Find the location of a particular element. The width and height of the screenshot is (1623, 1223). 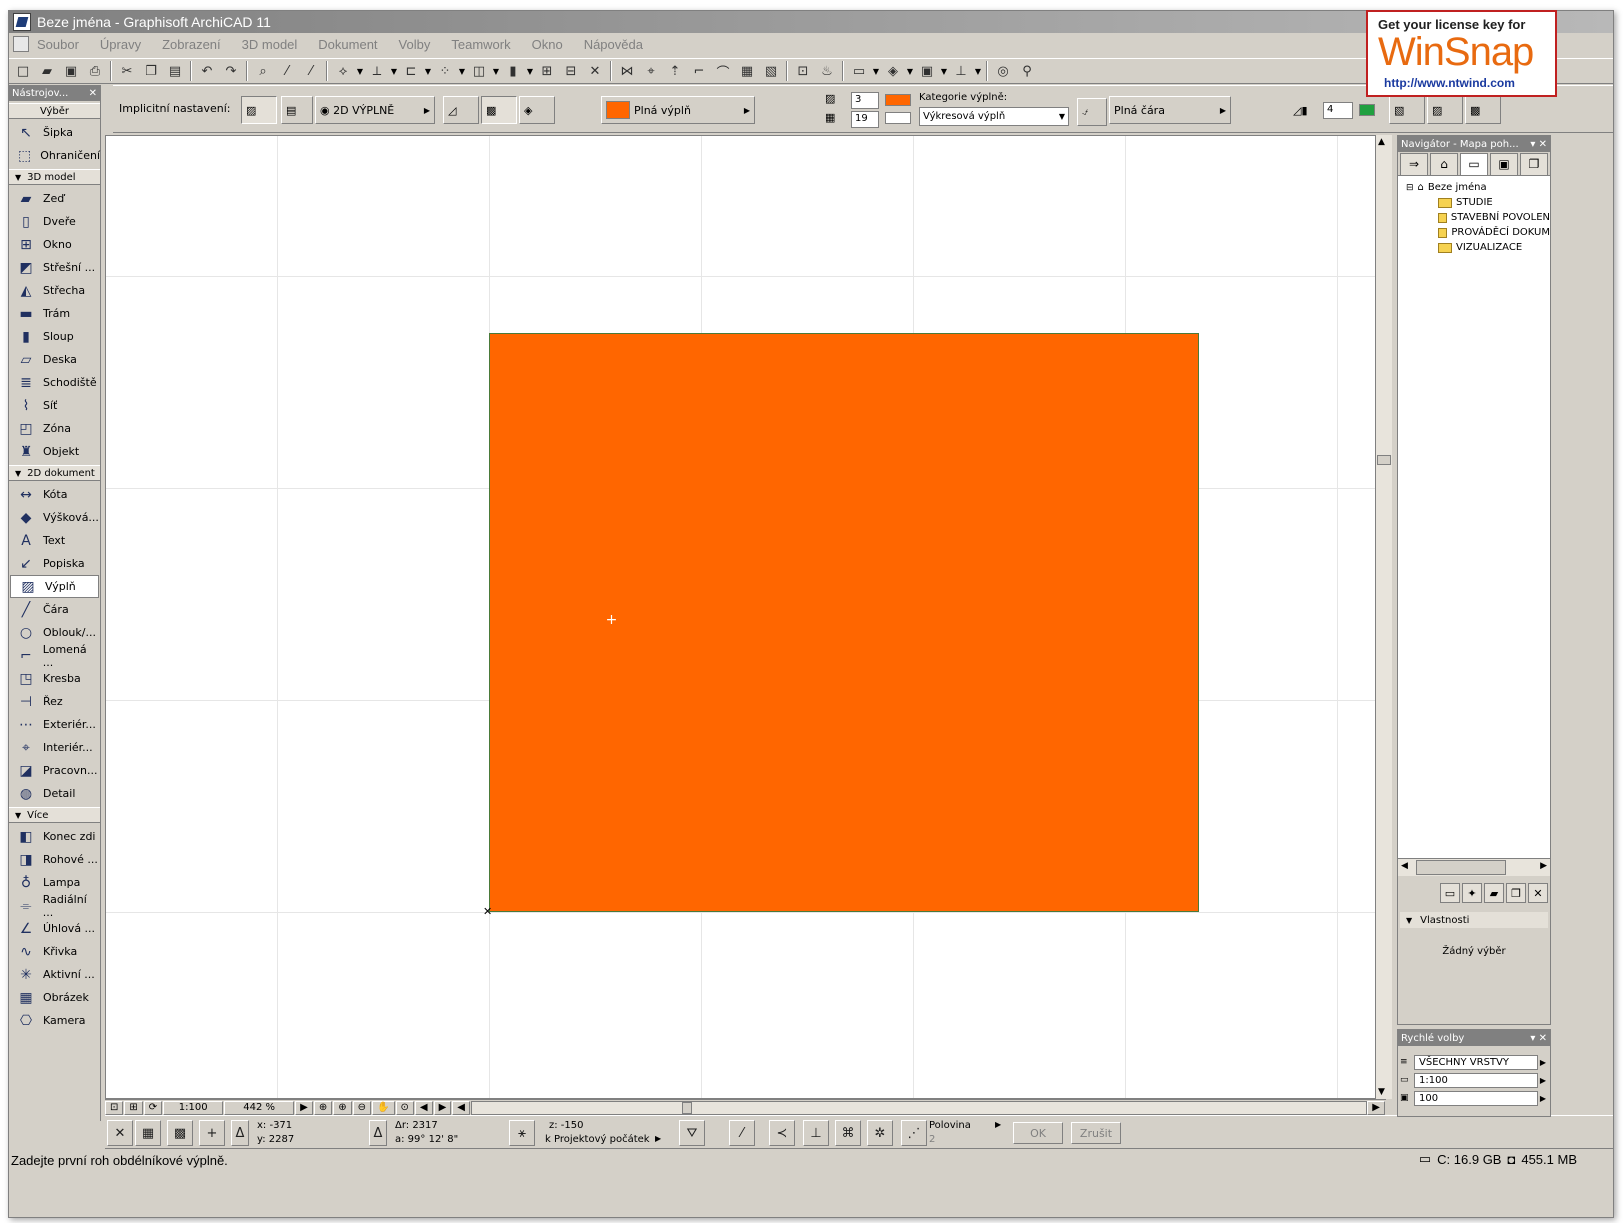

special-snap-divisions: 2 is located at coordinates (932, 1139).